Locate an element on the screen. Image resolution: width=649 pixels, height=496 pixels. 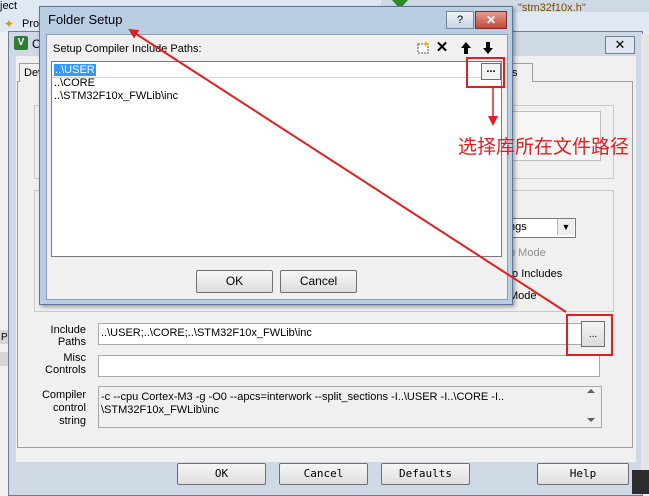
ok-button: OK is located at coordinates (221, 474).